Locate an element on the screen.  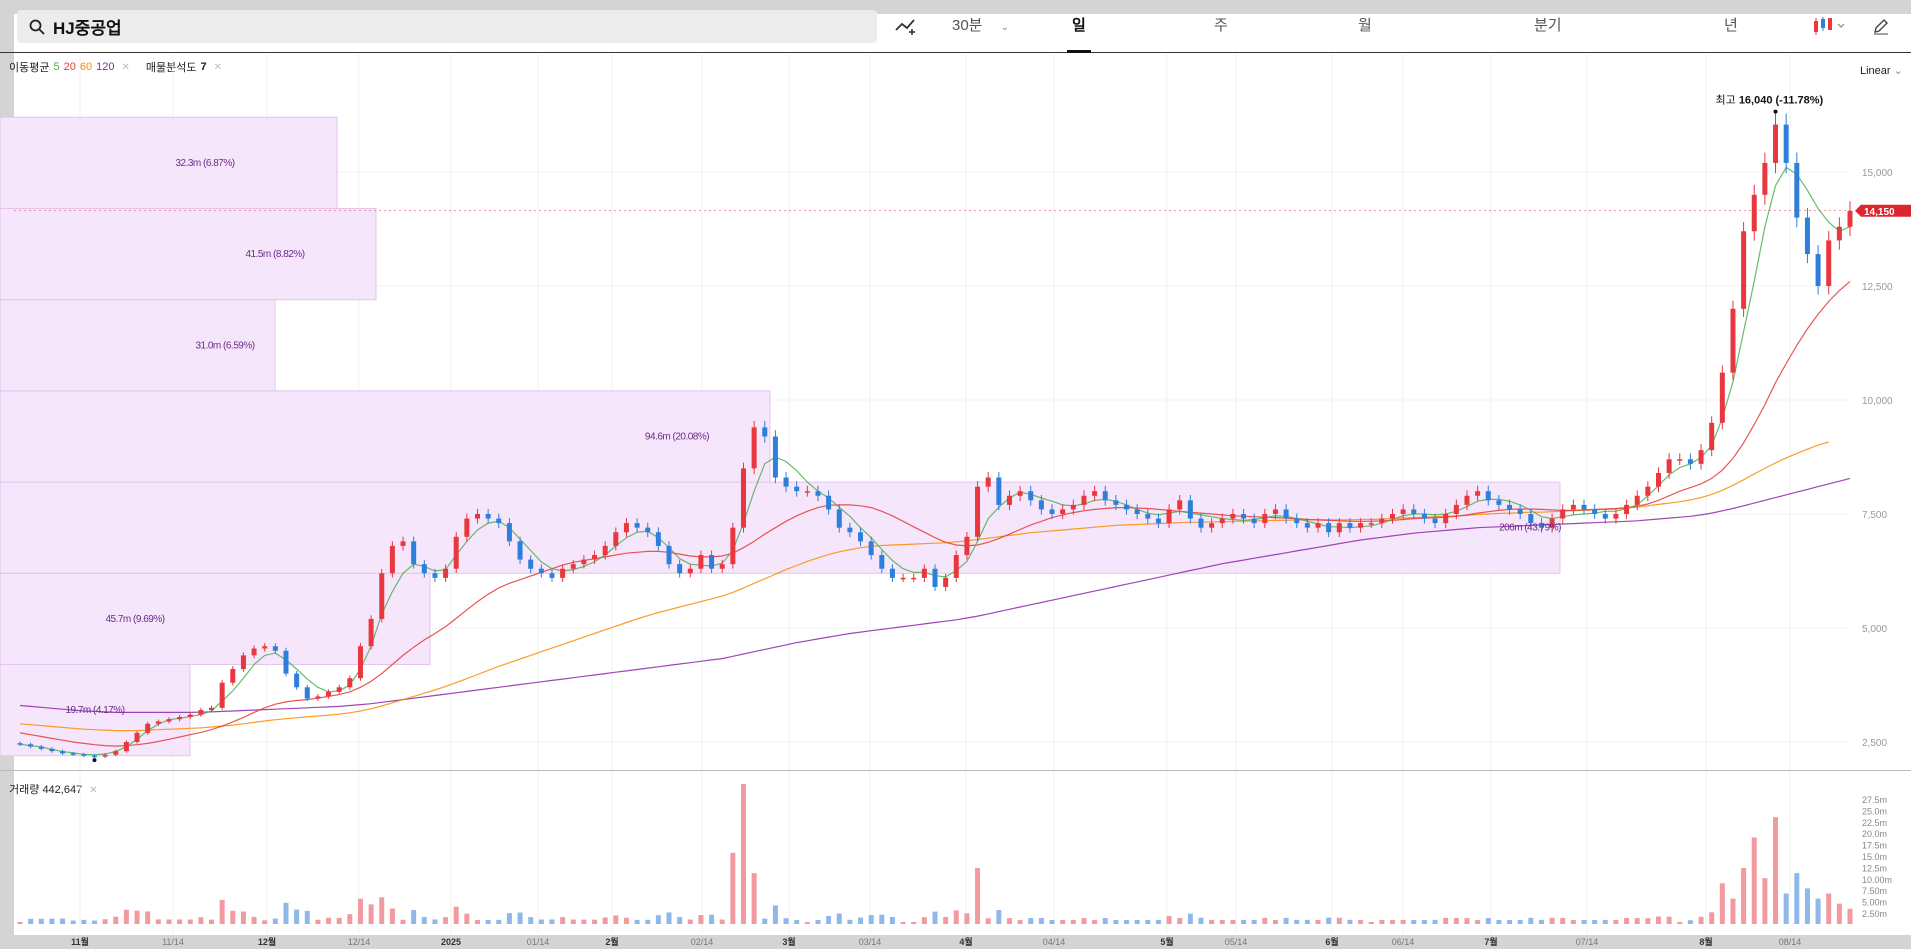
interval-label: 30분 is located at coordinates (967, 25).